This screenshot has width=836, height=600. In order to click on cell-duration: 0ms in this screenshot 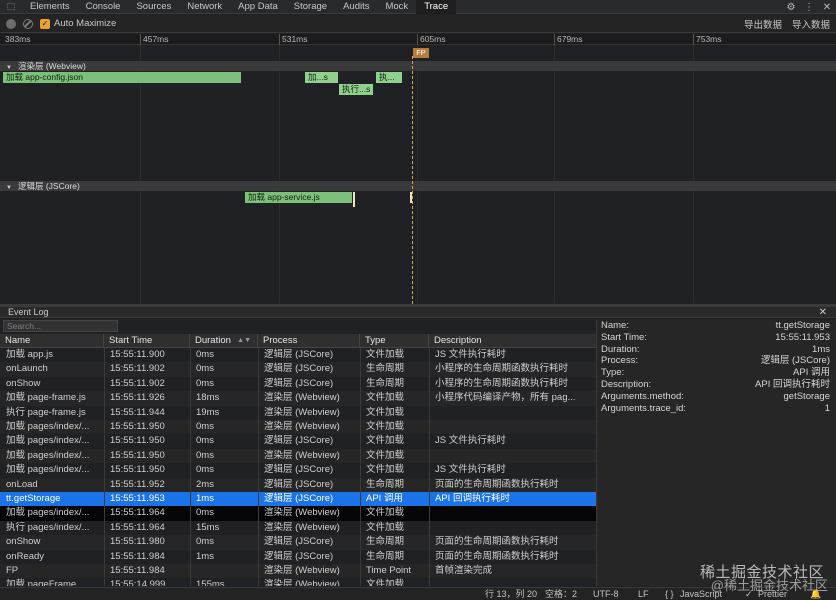, I will do `click(205, 383)`.